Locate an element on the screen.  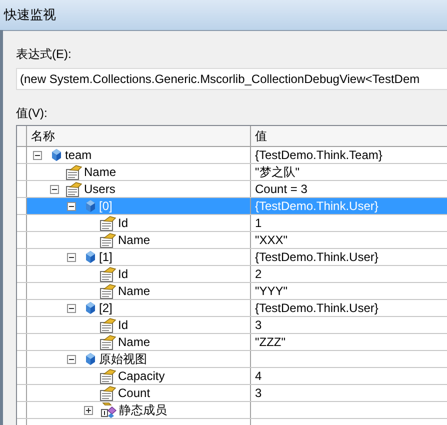
item-name: [2] is located at coordinates (105, 308).